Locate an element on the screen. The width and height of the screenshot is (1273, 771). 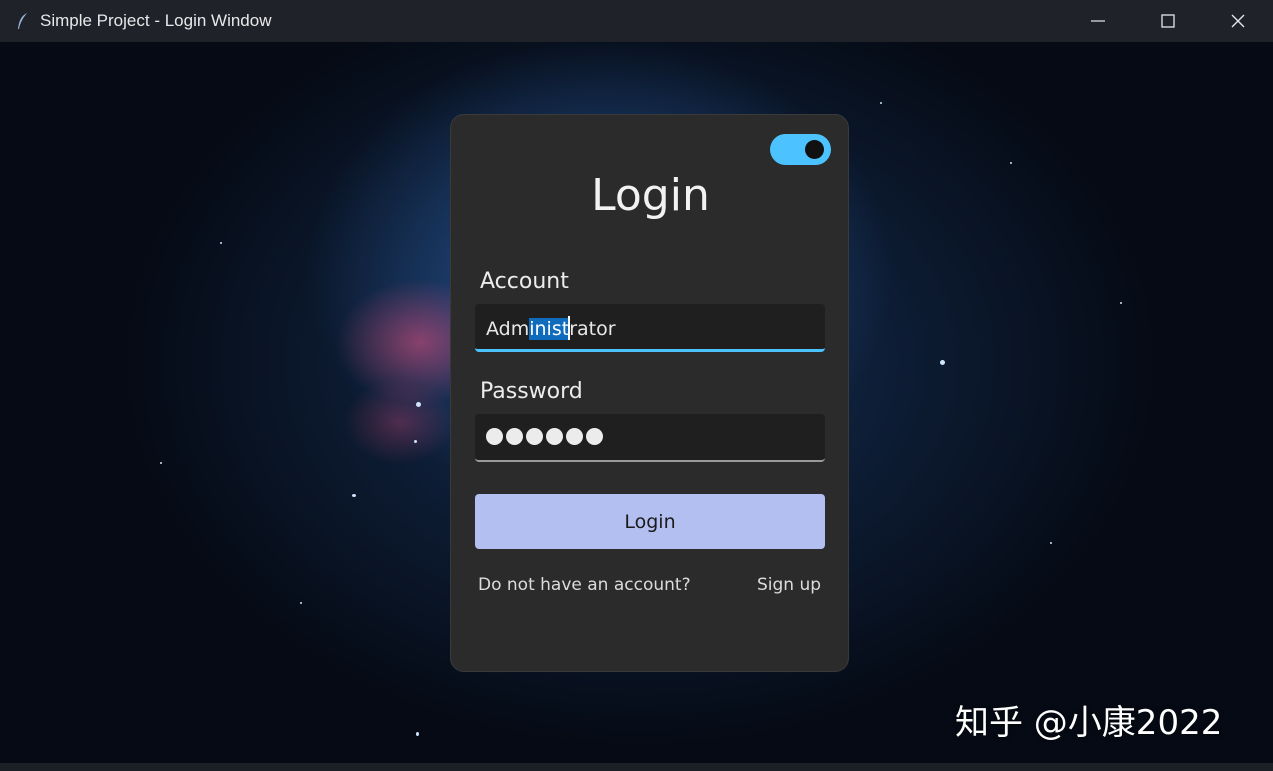
account-input: Administrator is located at coordinates (650, 328).